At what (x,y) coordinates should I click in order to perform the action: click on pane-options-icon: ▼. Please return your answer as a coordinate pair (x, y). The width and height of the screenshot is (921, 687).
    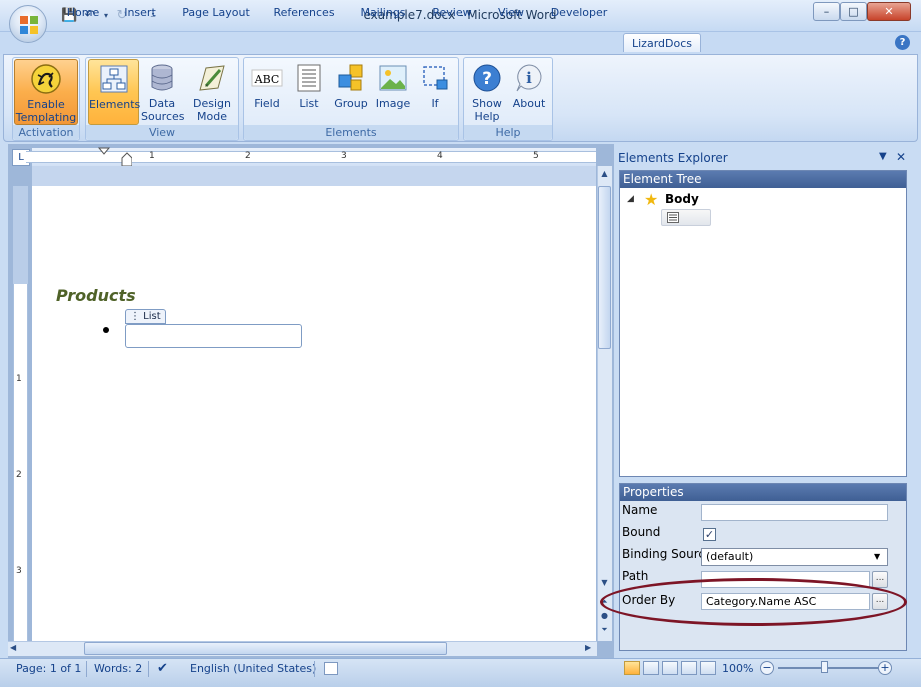
    Looking at the image, I should click on (883, 156).